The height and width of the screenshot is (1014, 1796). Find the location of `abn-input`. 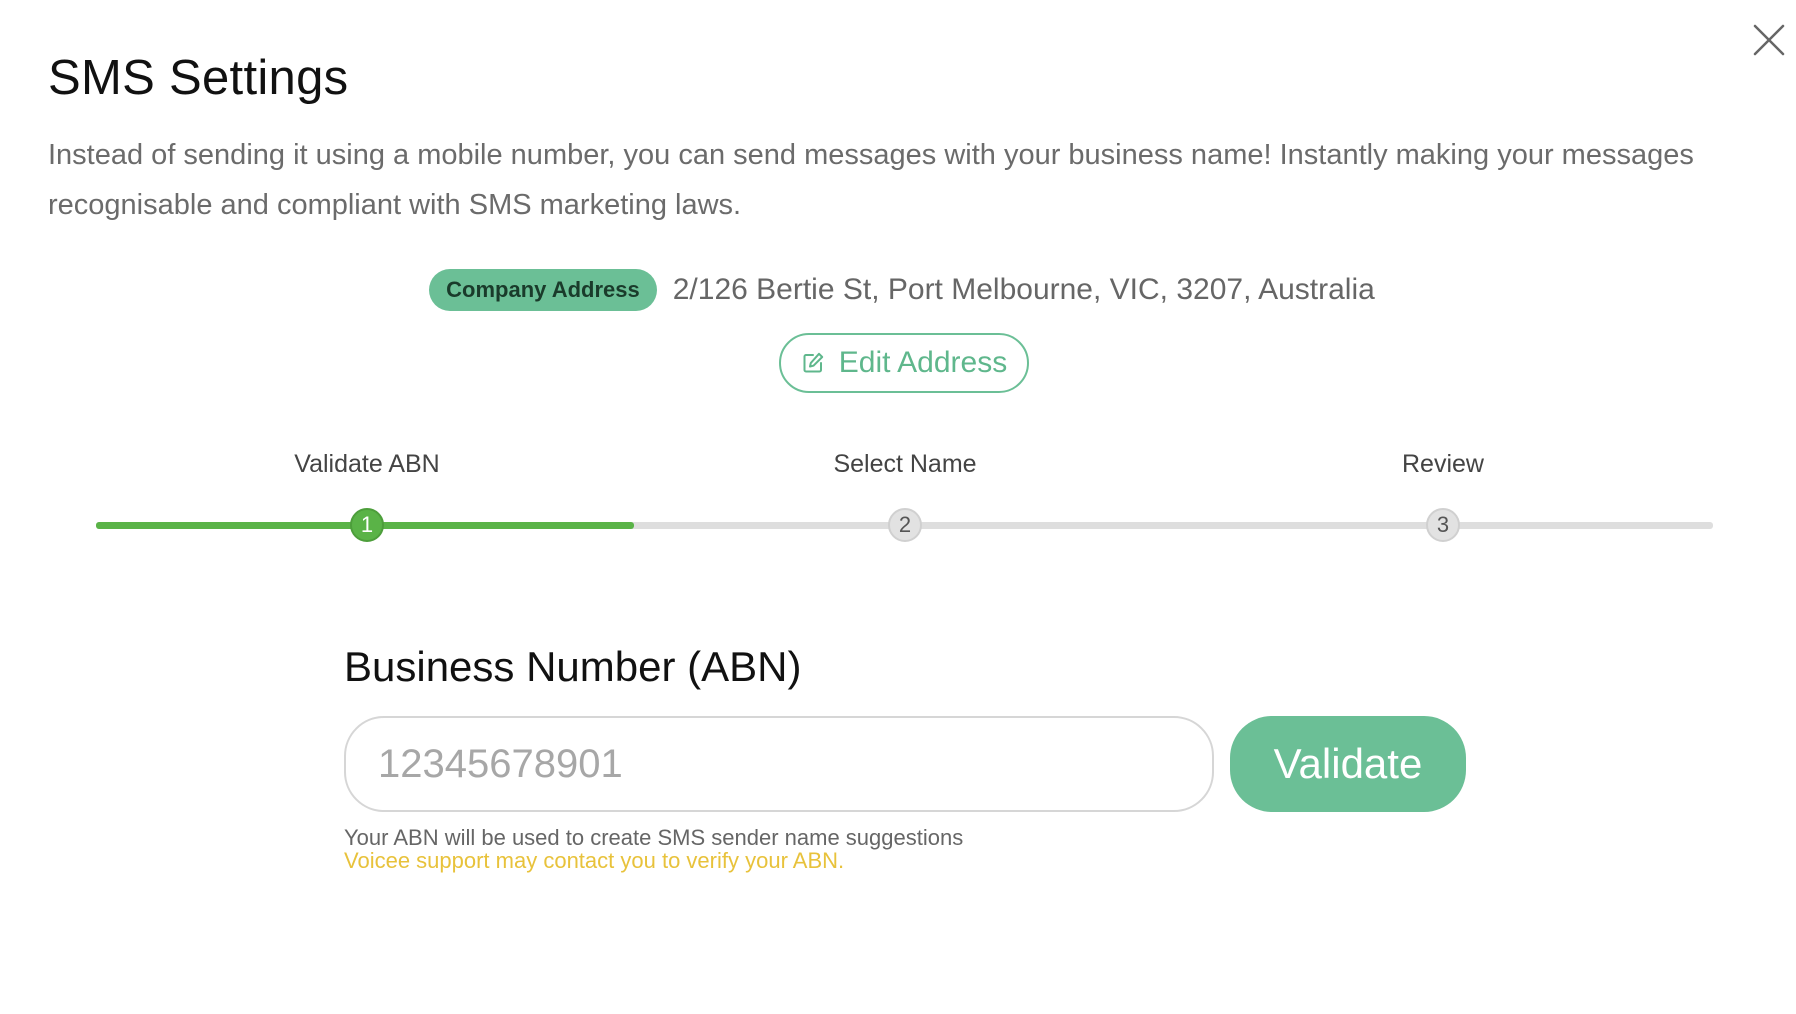

abn-input is located at coordinates (779, 764).